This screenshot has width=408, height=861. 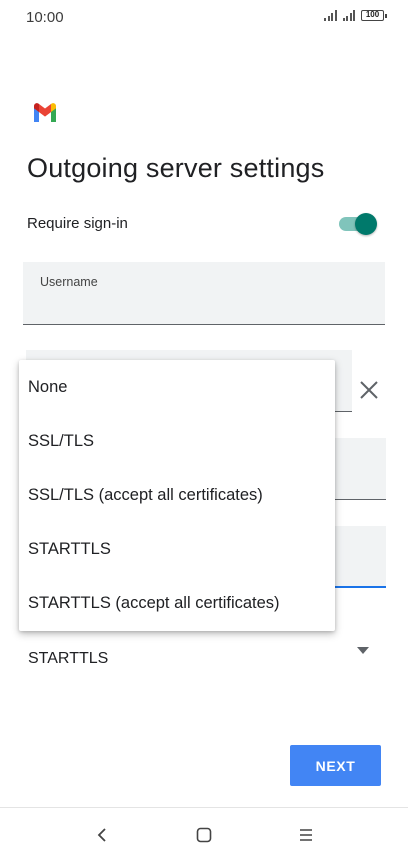 I want to click on toggle-thumb, so click(x=366, y=224).